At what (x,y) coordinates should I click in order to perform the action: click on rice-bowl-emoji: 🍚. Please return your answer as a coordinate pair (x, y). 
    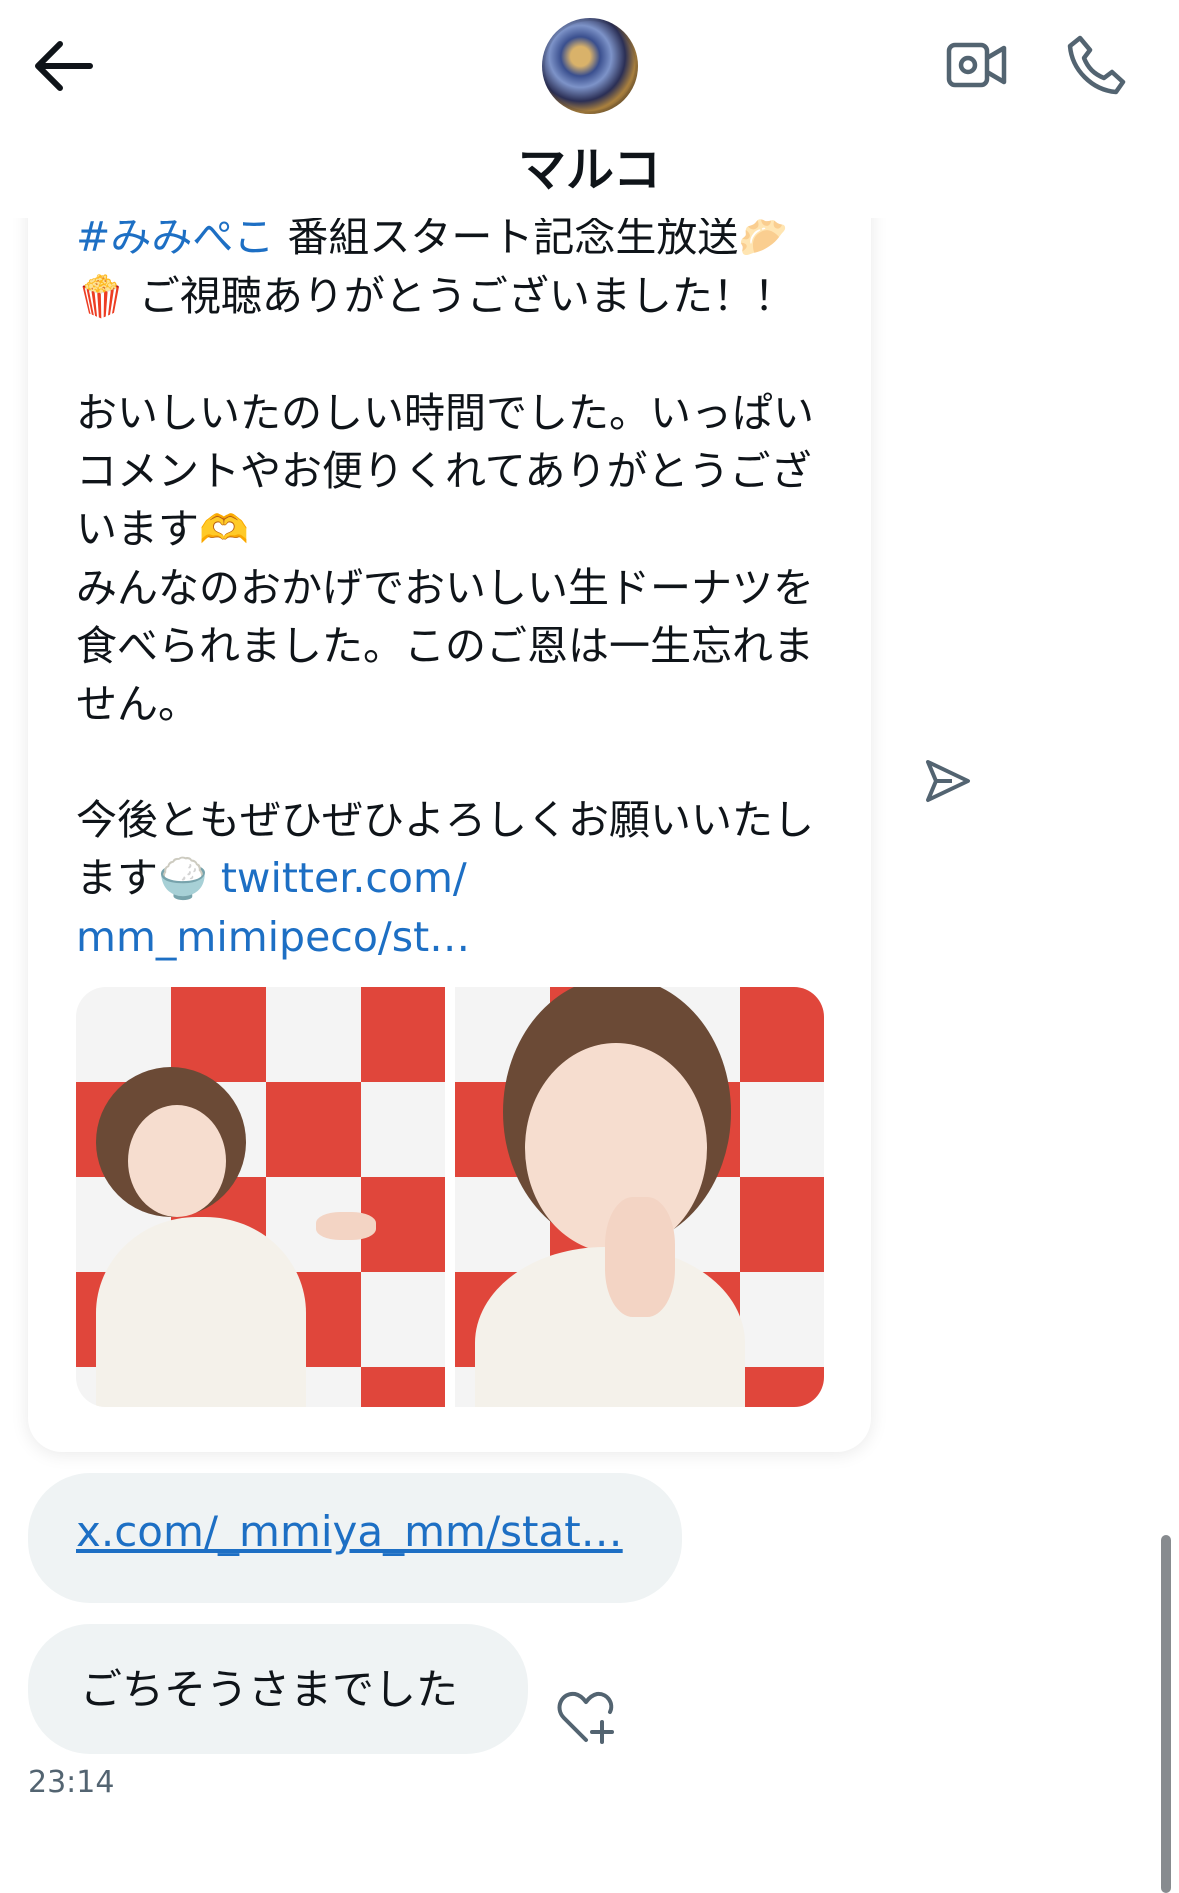
    Looking at the image, I should click on (183, 879).